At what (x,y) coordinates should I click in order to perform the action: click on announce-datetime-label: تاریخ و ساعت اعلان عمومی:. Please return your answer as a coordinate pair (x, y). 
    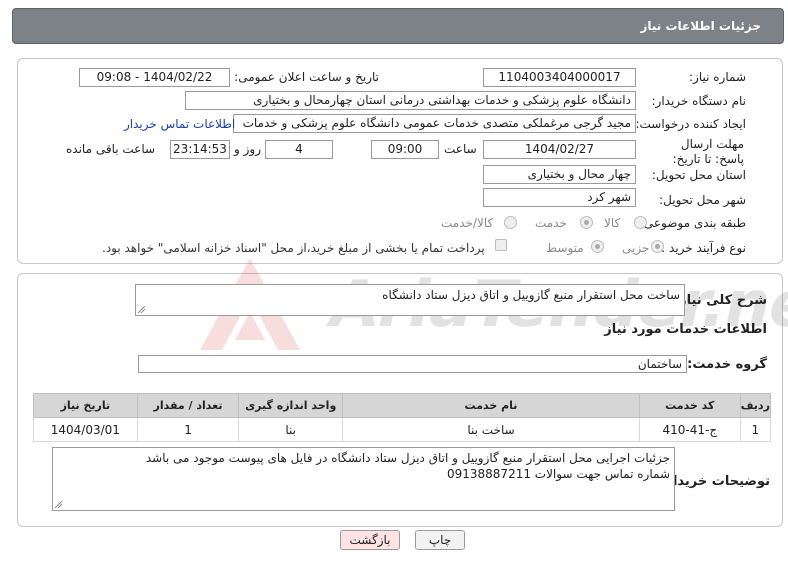
    Looking at the image, I should click on (306, 77).